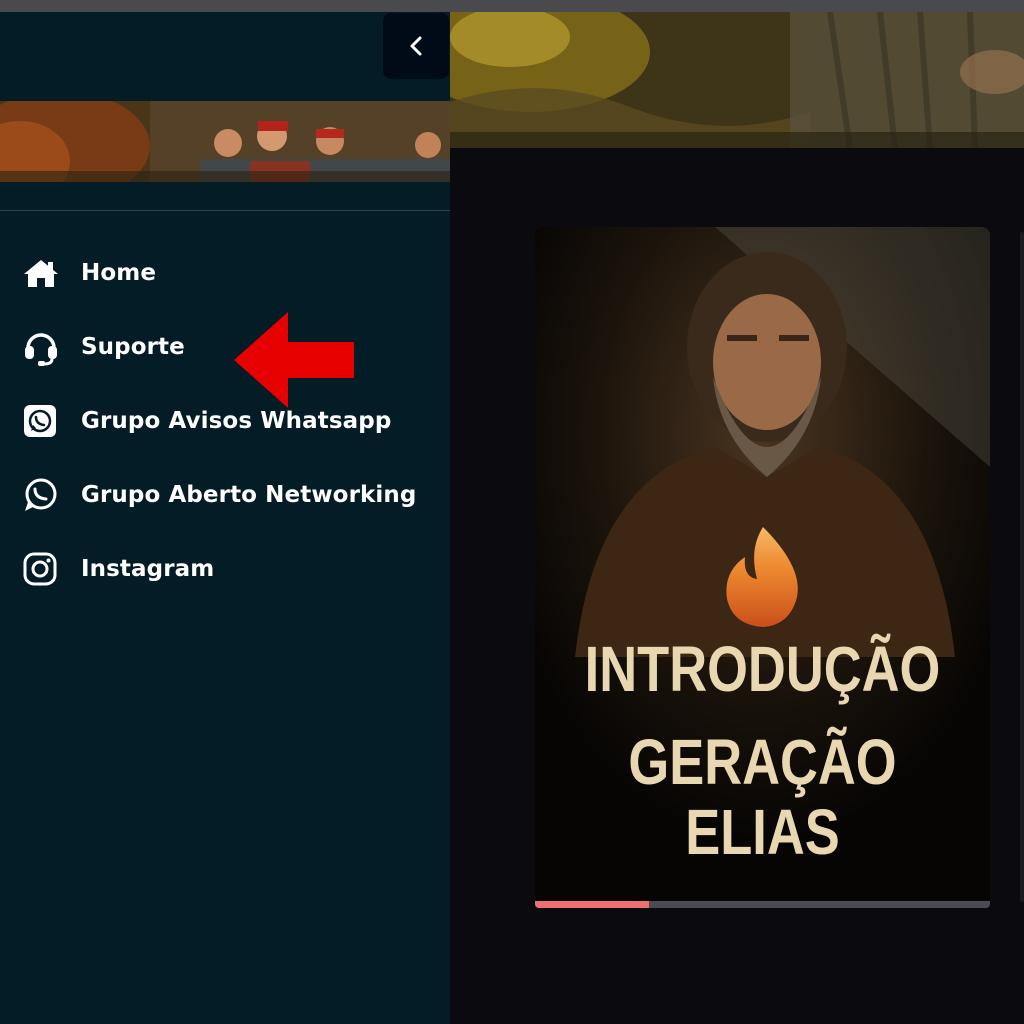  I want to click on home-icon, so click(42, 273).